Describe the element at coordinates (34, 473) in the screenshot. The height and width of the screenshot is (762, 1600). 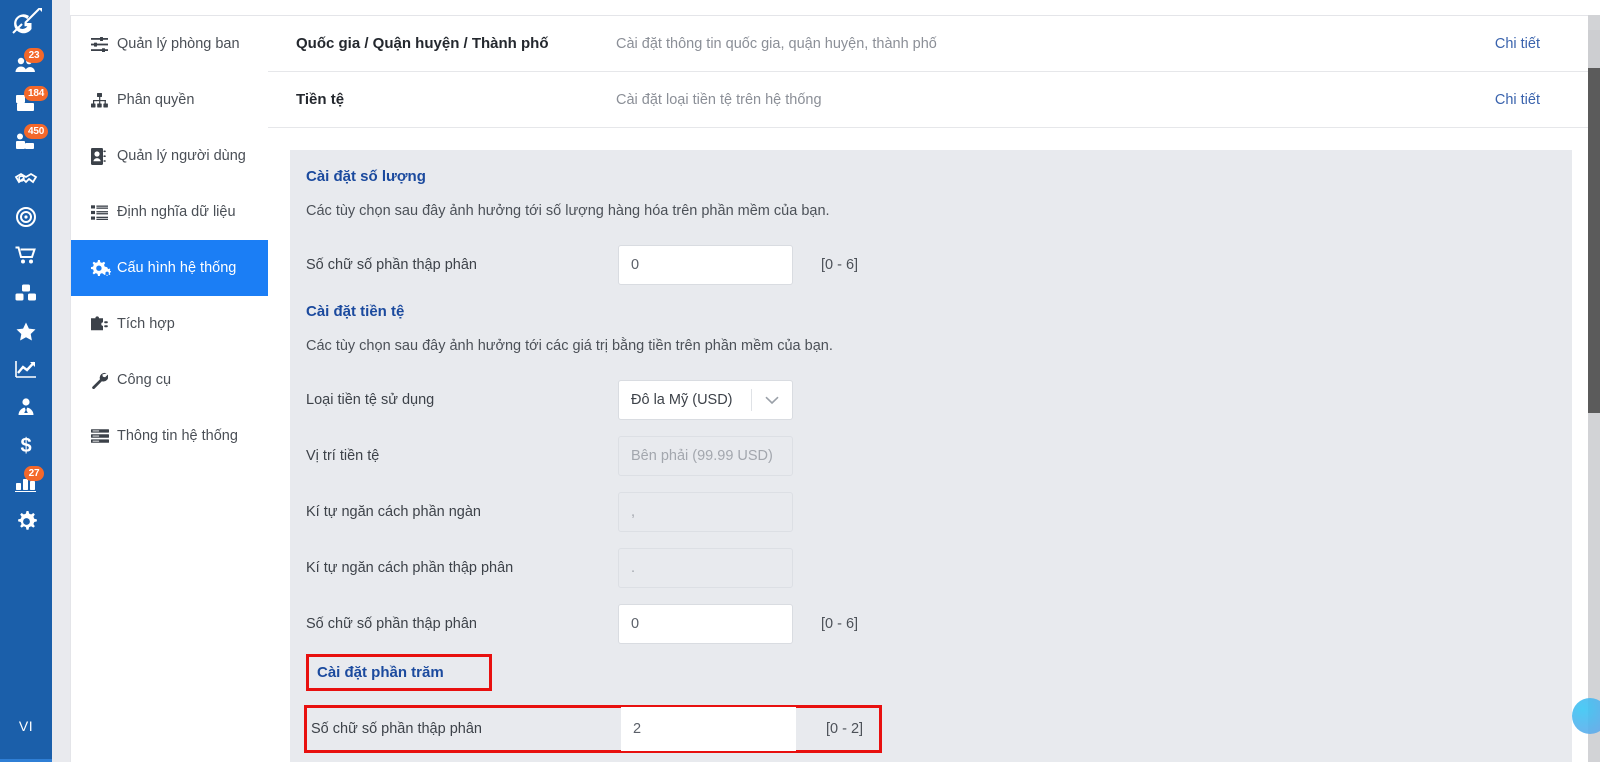
I see `rail-badge: 27` at that location.